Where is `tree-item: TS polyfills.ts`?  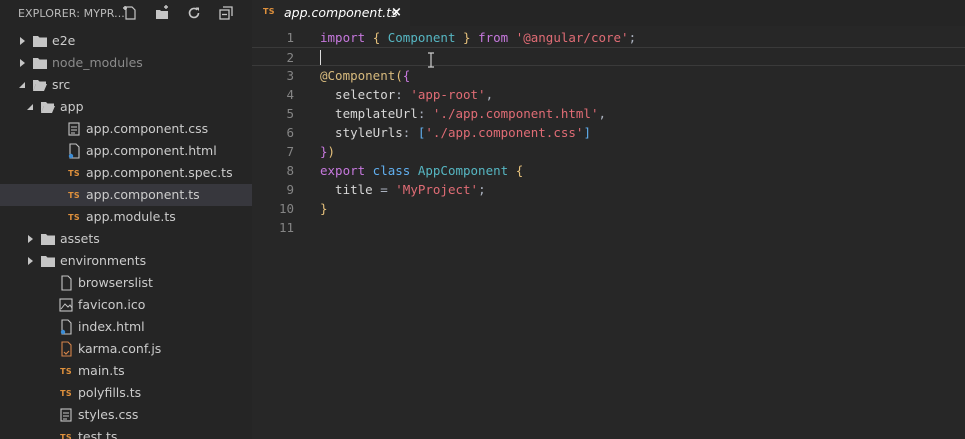 tree-item: TS polyfills.ts is located at coordinates (126, 393).